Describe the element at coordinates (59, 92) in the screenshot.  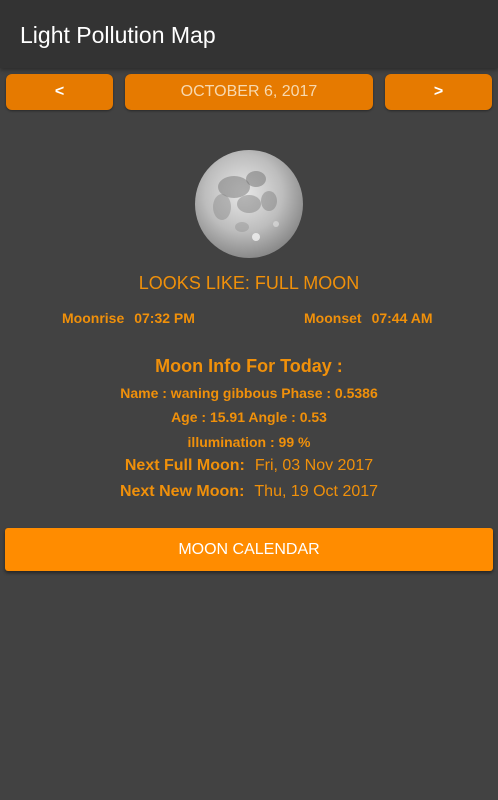
I see `previous-day-button: <` at that location.